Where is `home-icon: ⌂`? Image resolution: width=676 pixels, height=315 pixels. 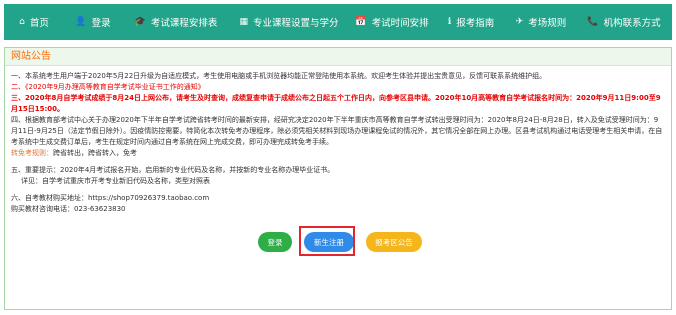
home-icon: ⌂ is located at coordinates (22, 21).